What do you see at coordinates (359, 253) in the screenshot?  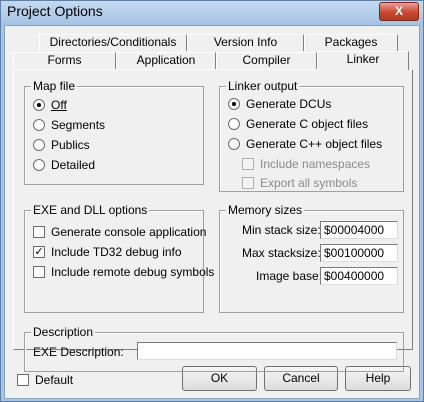 I see `max-stack-size-input` at bounding box center [359, 253].